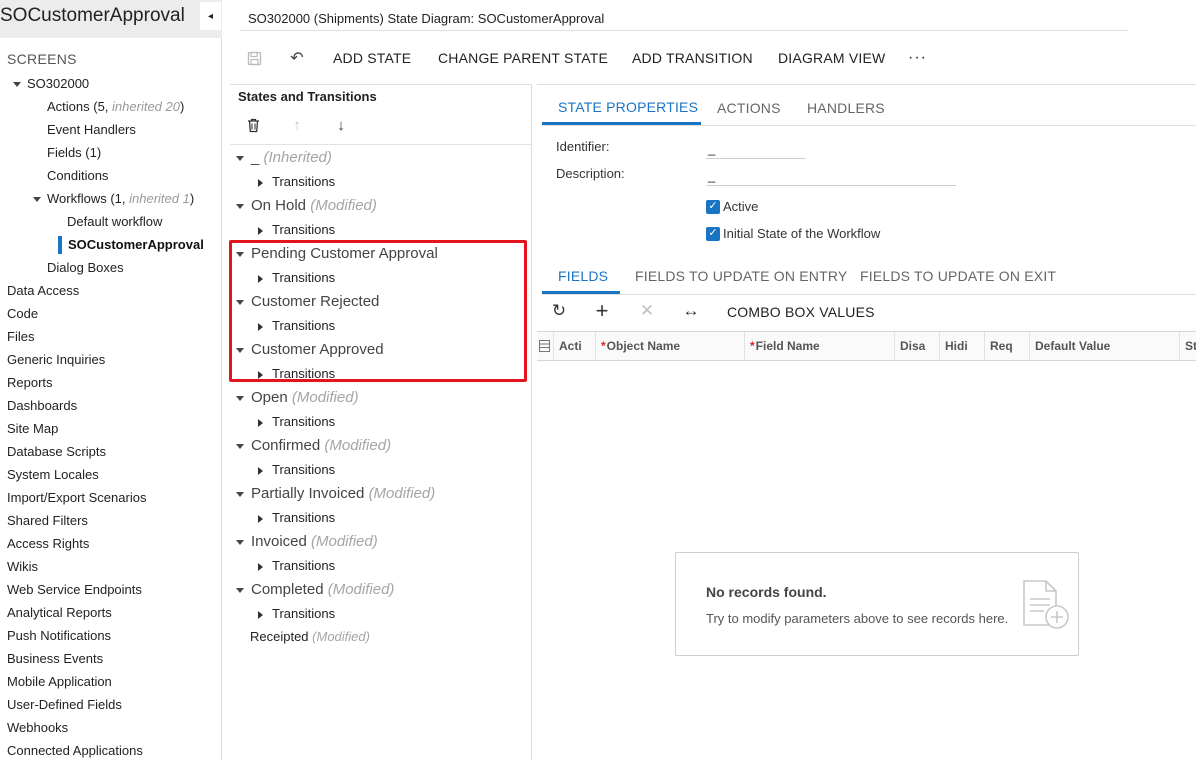 The height and width of the screenshot is (760, 1196). What do you see at coordinates (958, 276) in the screenshot?
I see `tab-fields-on-exit: FIELDS TO UPDATE ON EXIT` at bounding box center [958, 276].